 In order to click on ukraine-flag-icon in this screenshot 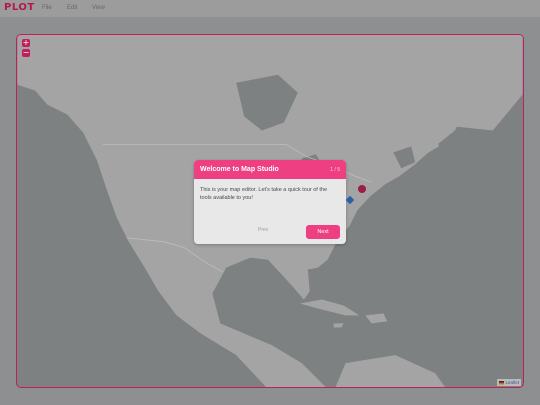, I will do `click(502, 383)`.